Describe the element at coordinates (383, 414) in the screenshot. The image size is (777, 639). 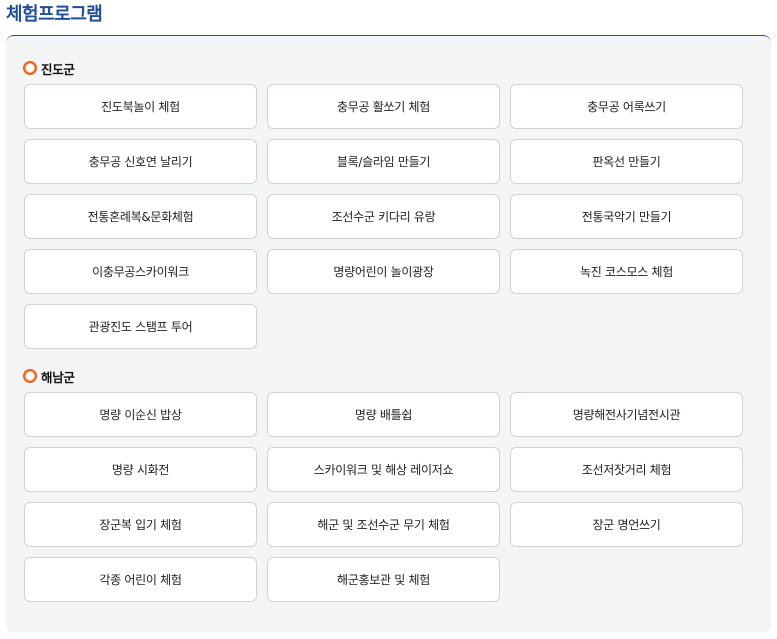
I see `program-item: 명량 배틀쉽` at that location.